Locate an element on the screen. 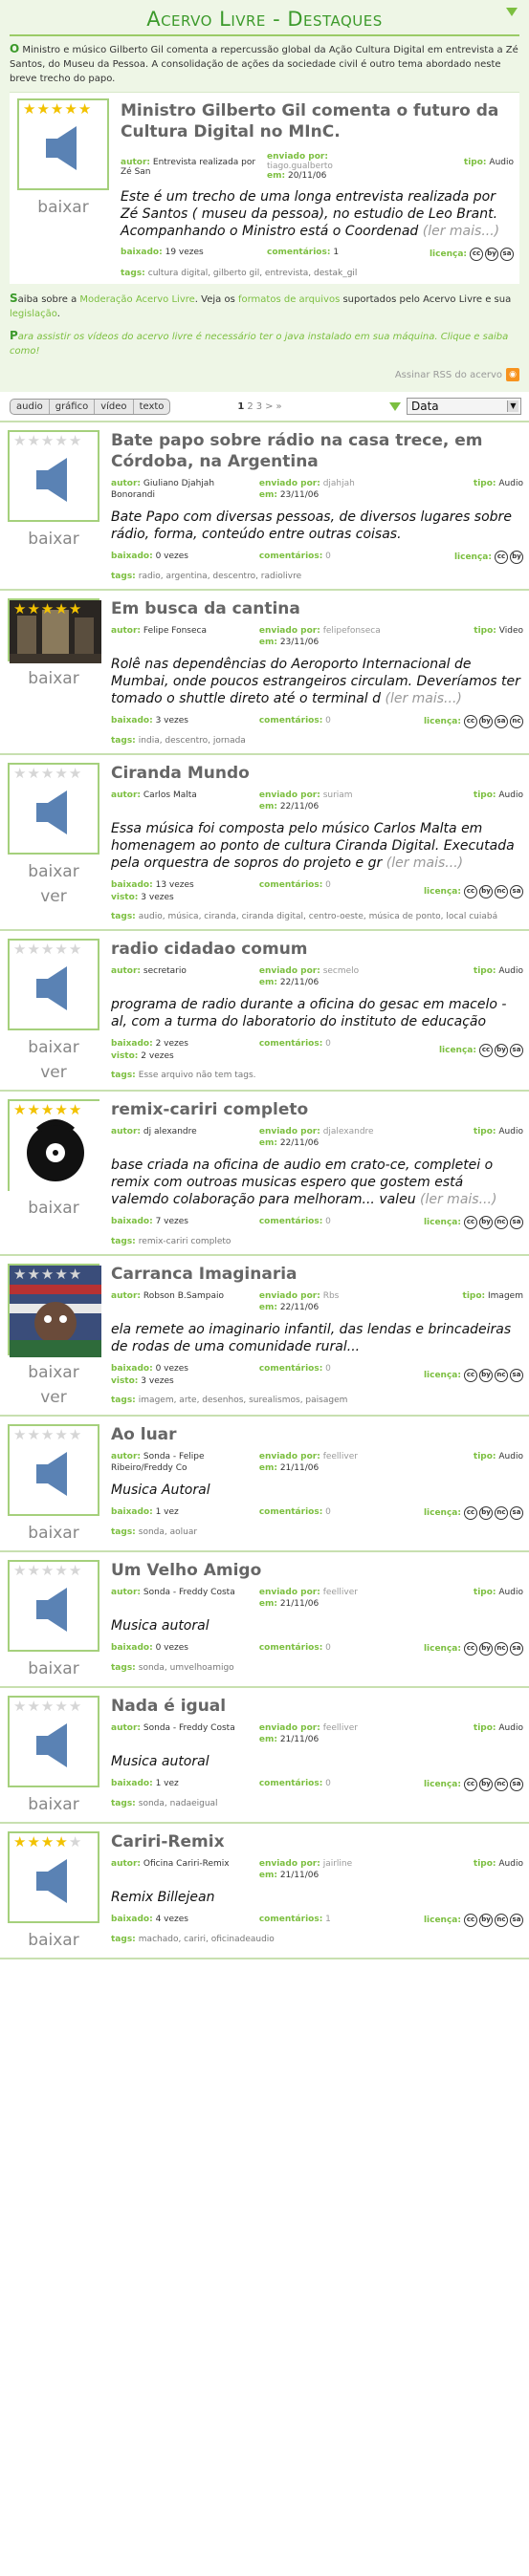  tags-list: sonda, nadaeigual is located at coordinates (178, 1803).